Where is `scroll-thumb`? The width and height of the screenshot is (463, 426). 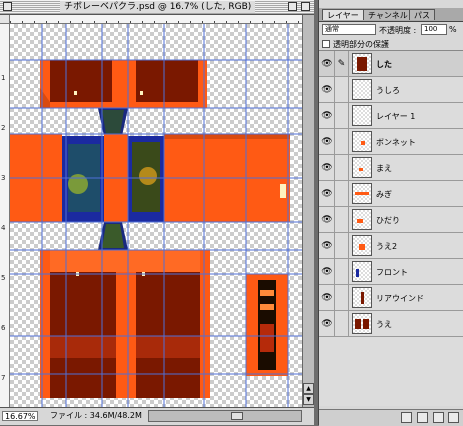
scroll-thumb is located at coordinates (237, 416).